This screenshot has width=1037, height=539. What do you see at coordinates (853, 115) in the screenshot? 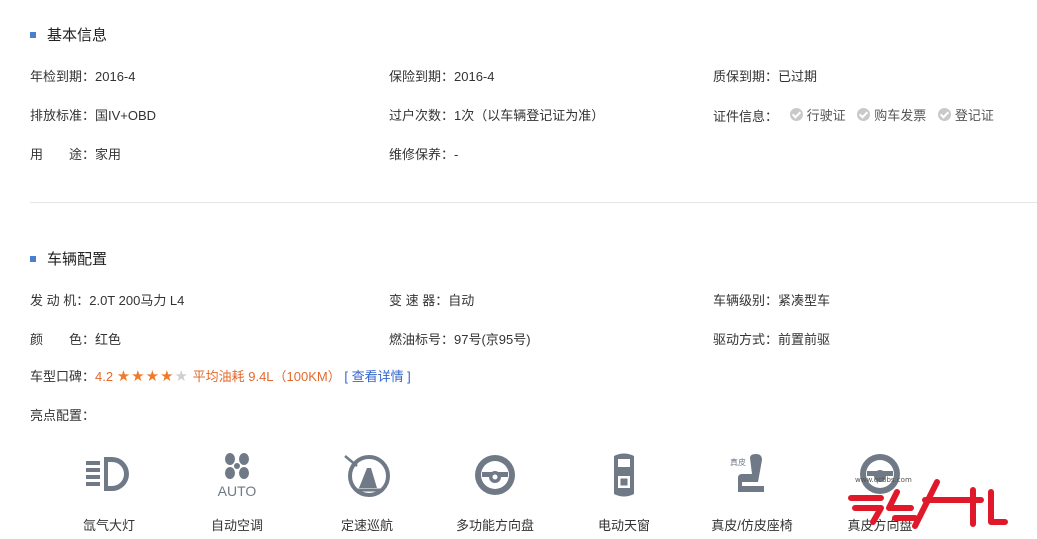
I see `field-documents: 证件信息： 行驶证 购车发票 登记证` at bounding box center [853, 115].